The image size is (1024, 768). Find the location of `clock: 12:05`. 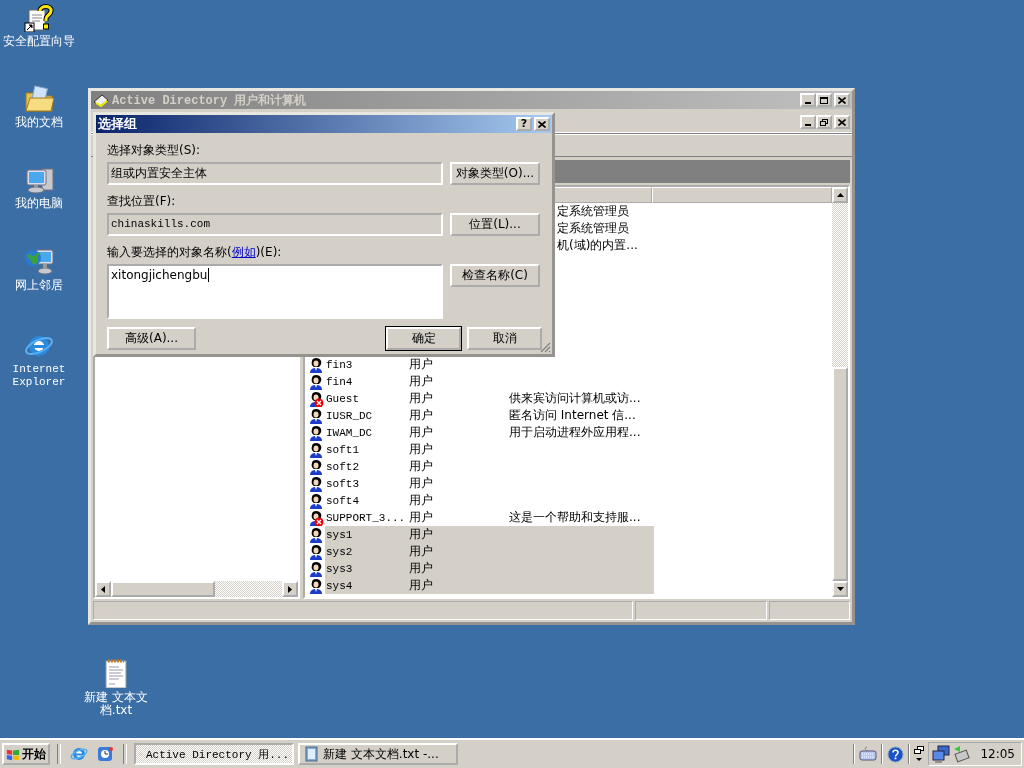

clock: 12:05 is located at coordinates (997, 754).